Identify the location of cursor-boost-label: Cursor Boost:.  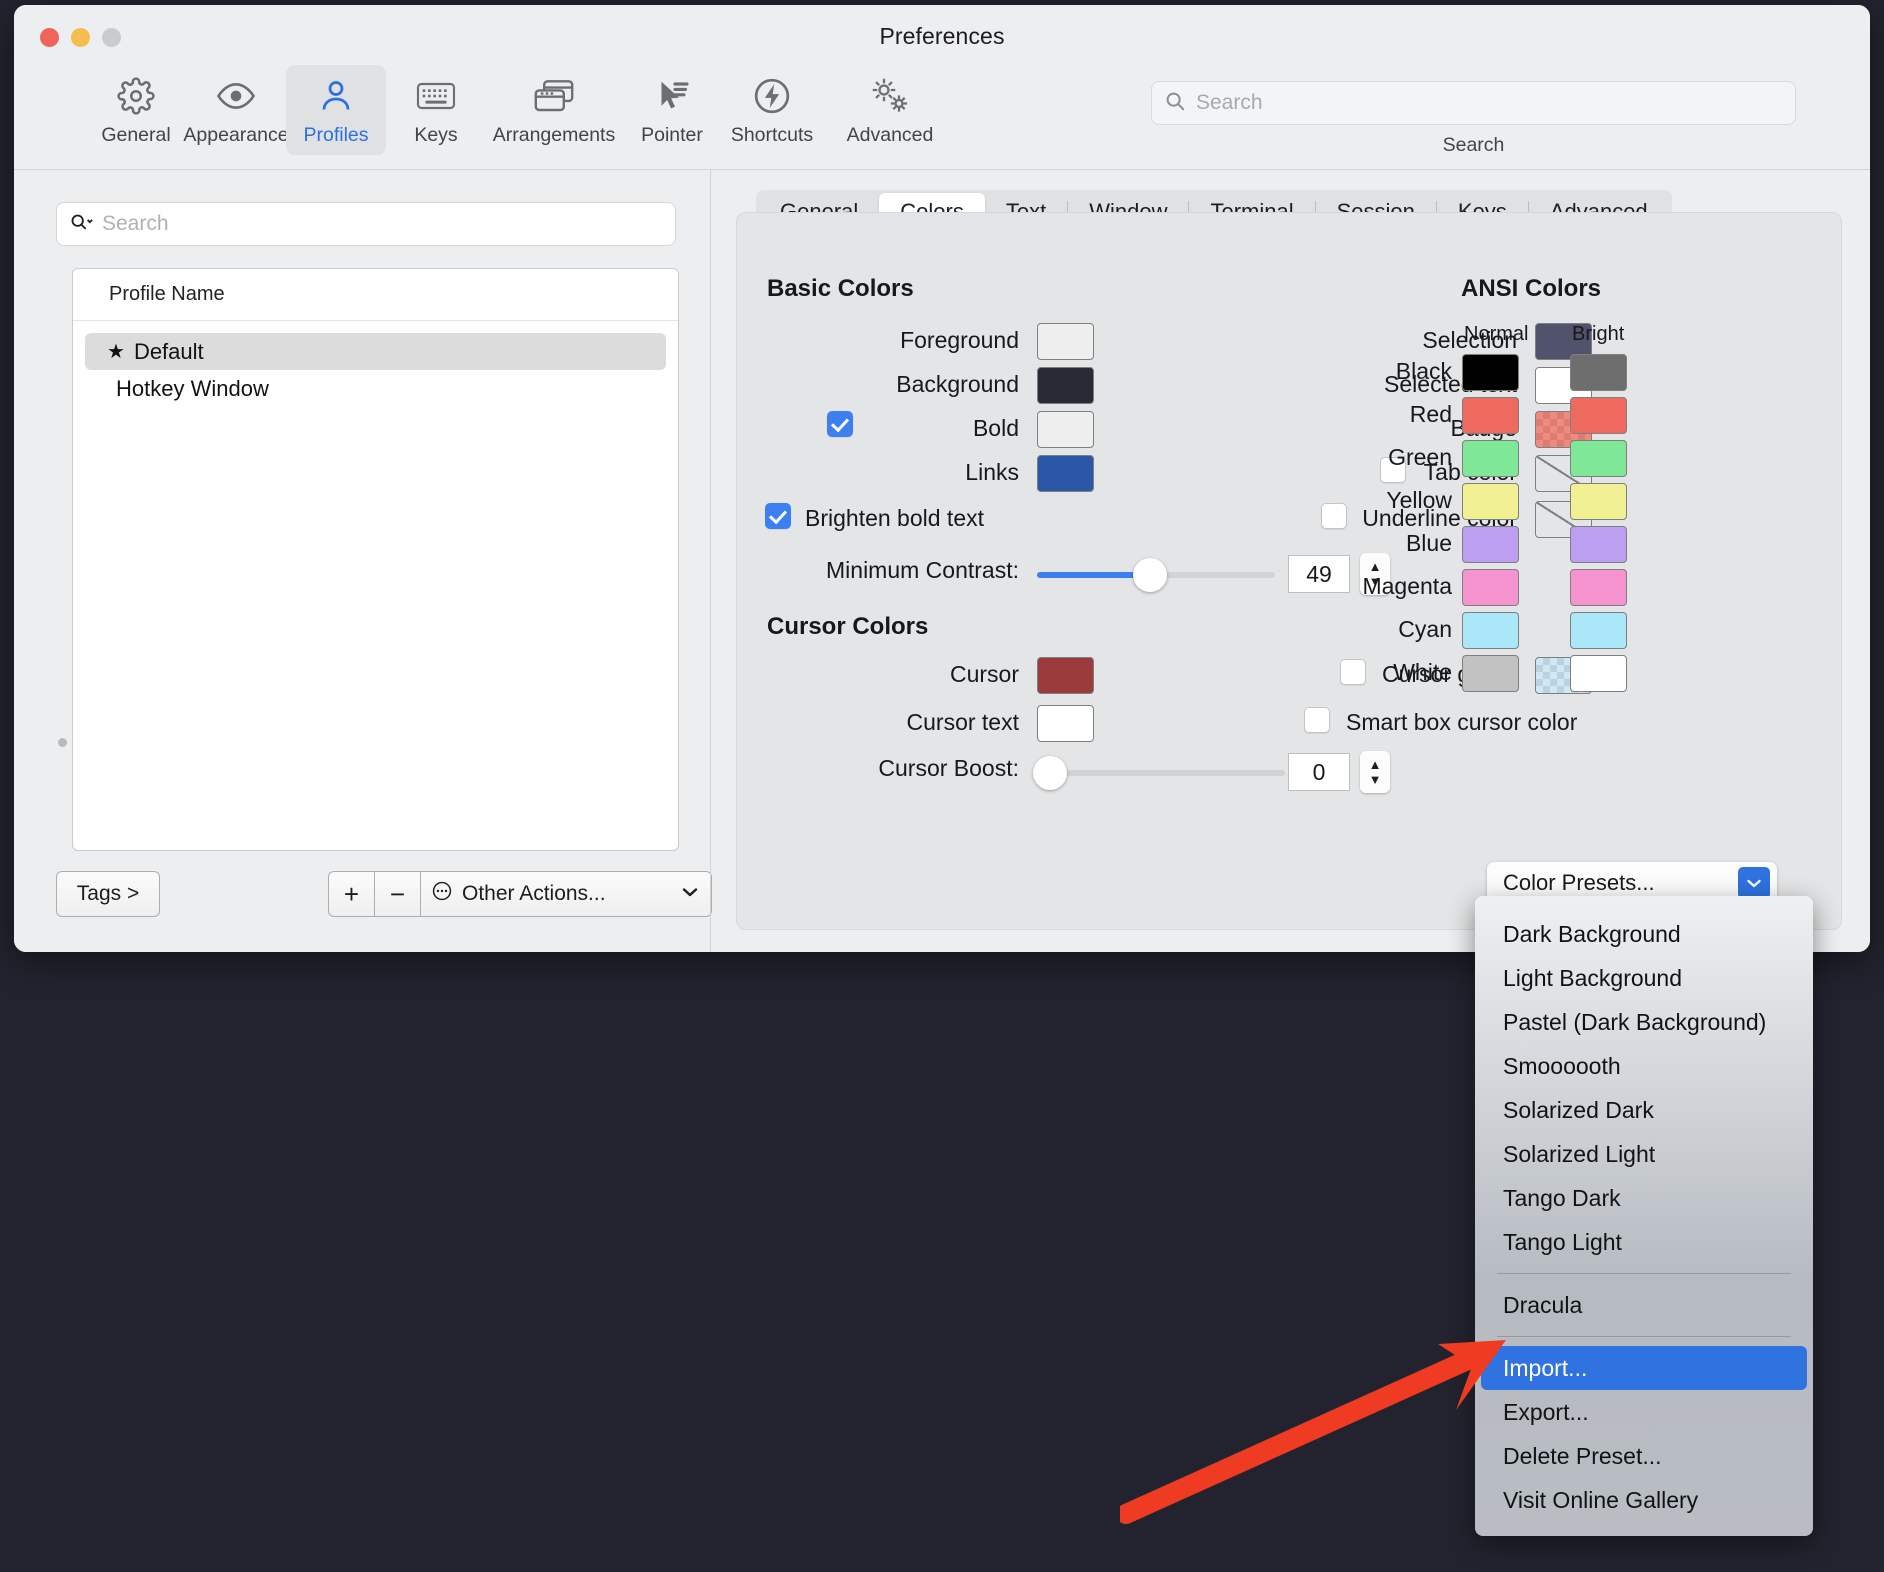
(948, 768).